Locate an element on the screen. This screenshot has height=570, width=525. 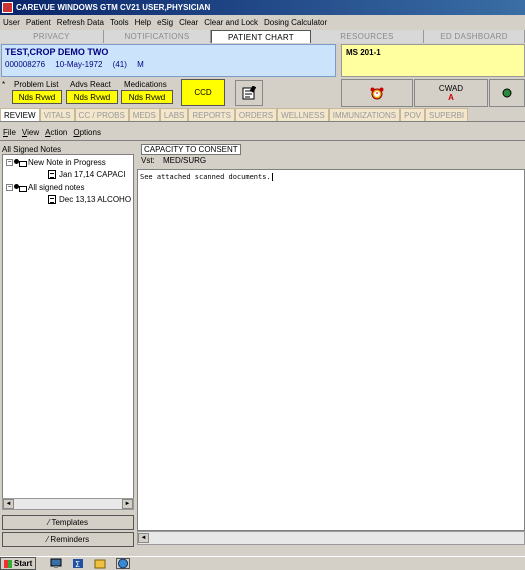
window-title: CAREVUE WINDOWS GTM CV21 USER,PHYSICIAN is located at coordinates (113, 7).